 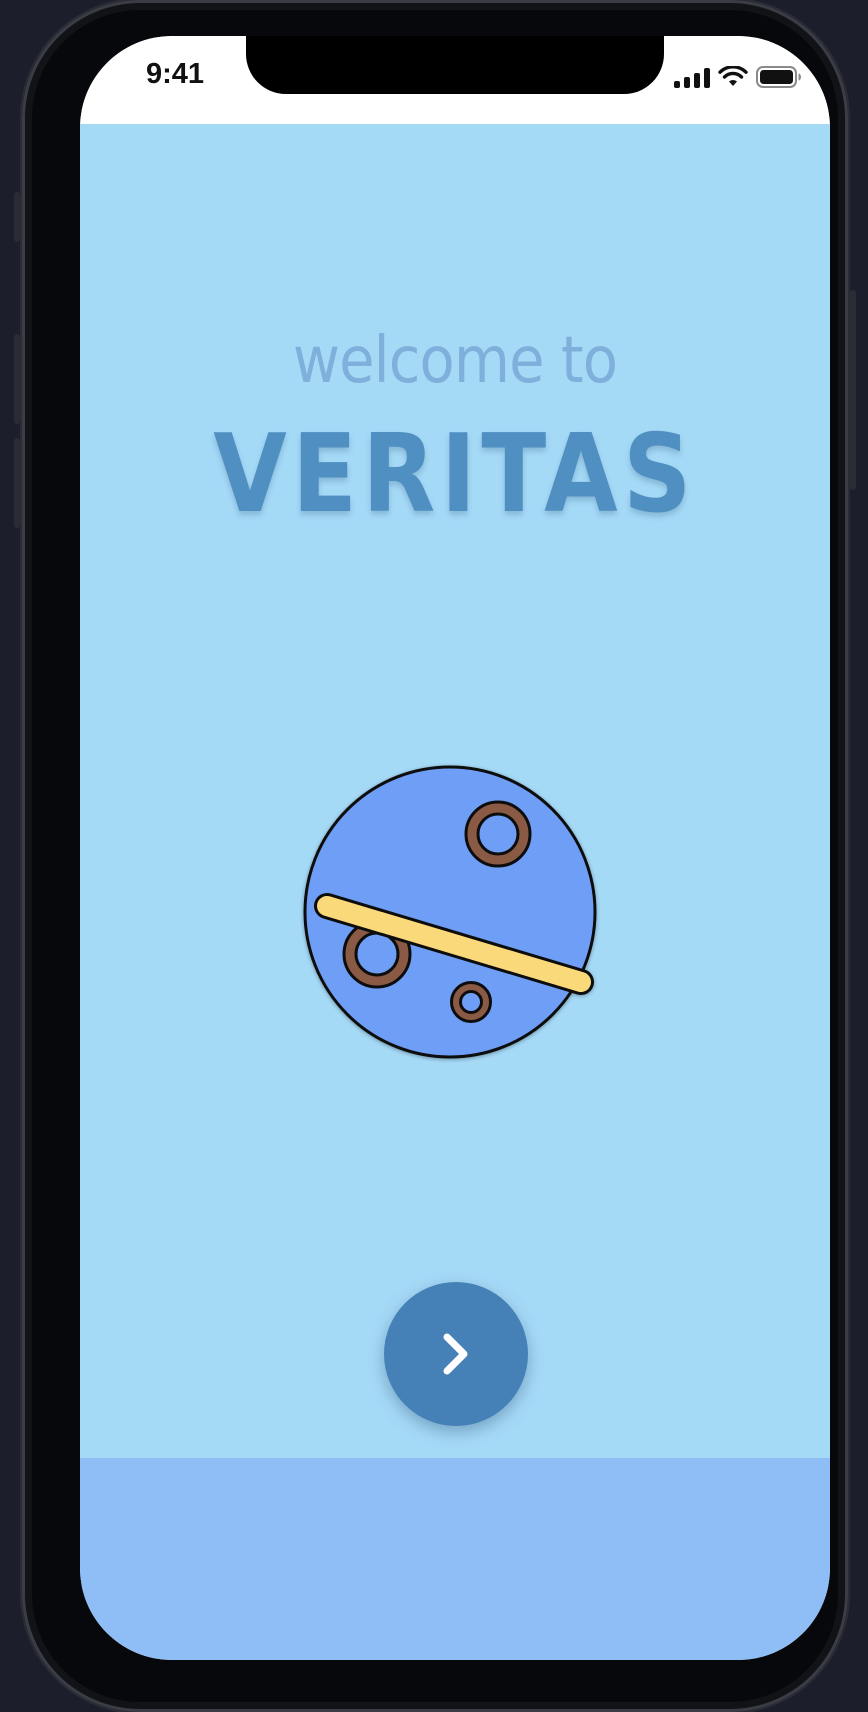 I want to click on status-bar: 9:41, so click(x=455, y=80).